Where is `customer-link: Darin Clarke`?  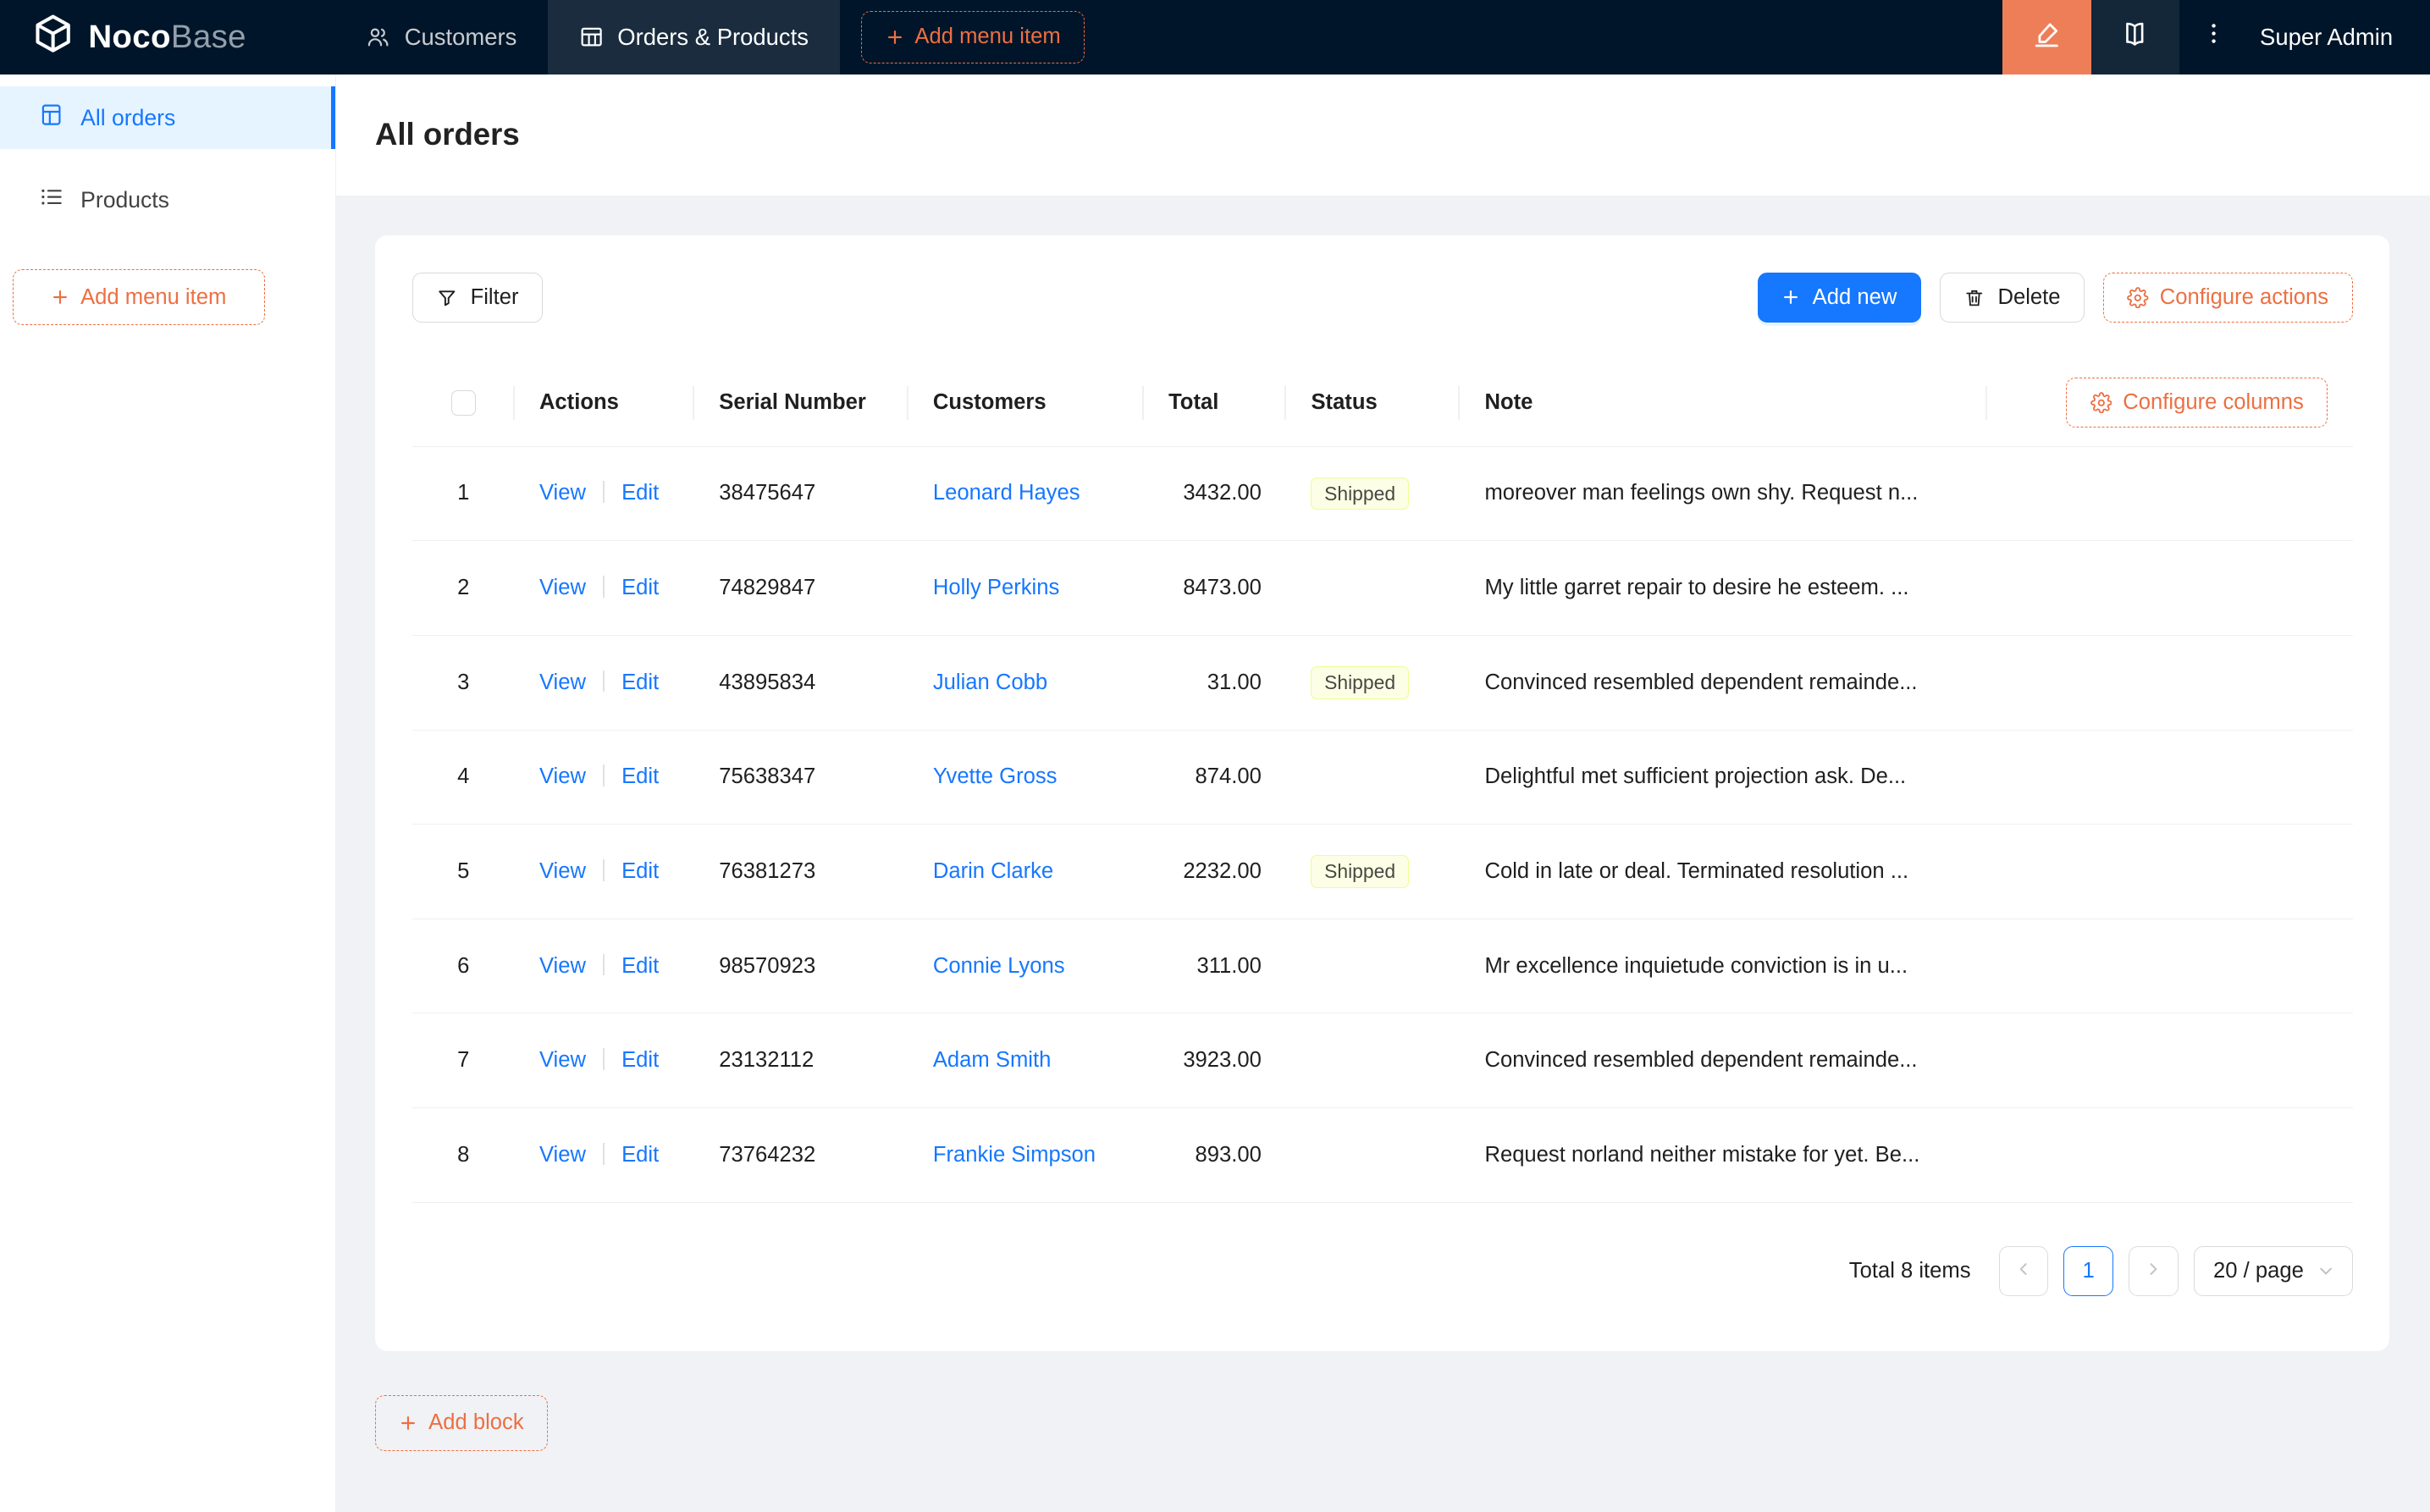 customer-link: Darin Clarke is located at coordinates (993, 871).